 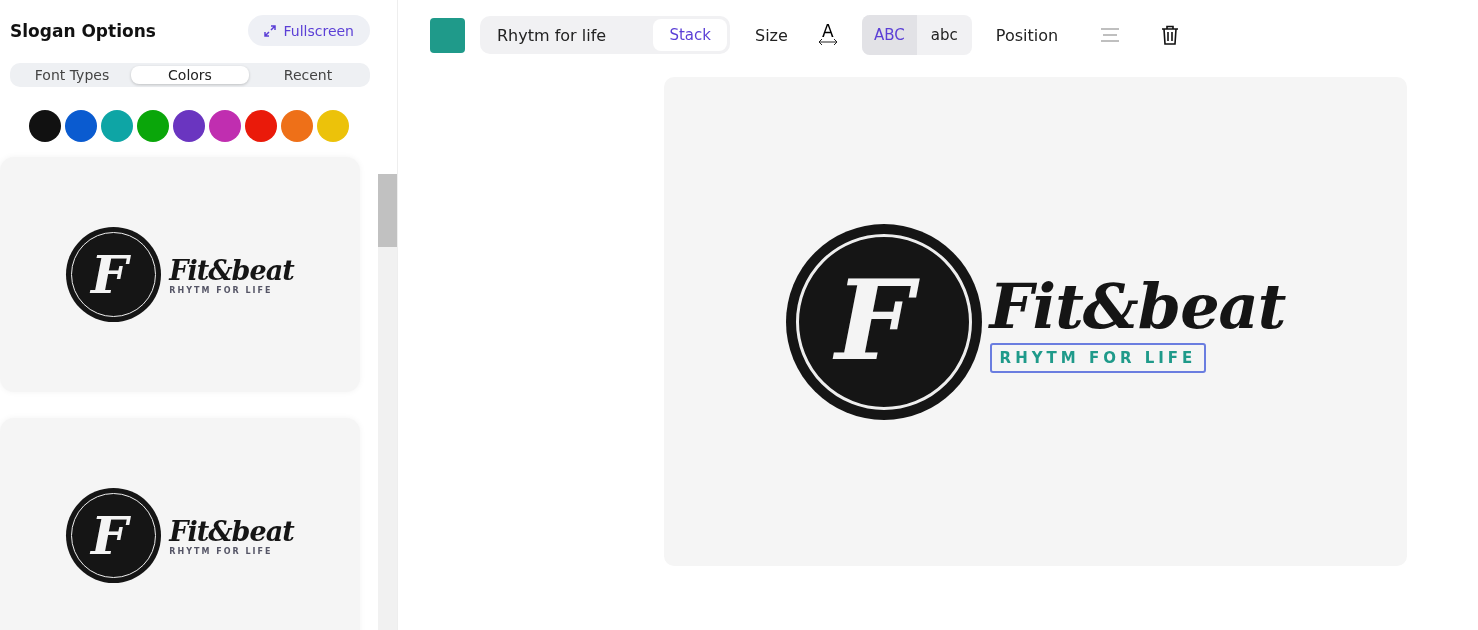 I want to click on size-label: Size, so click(x=771, y=35).